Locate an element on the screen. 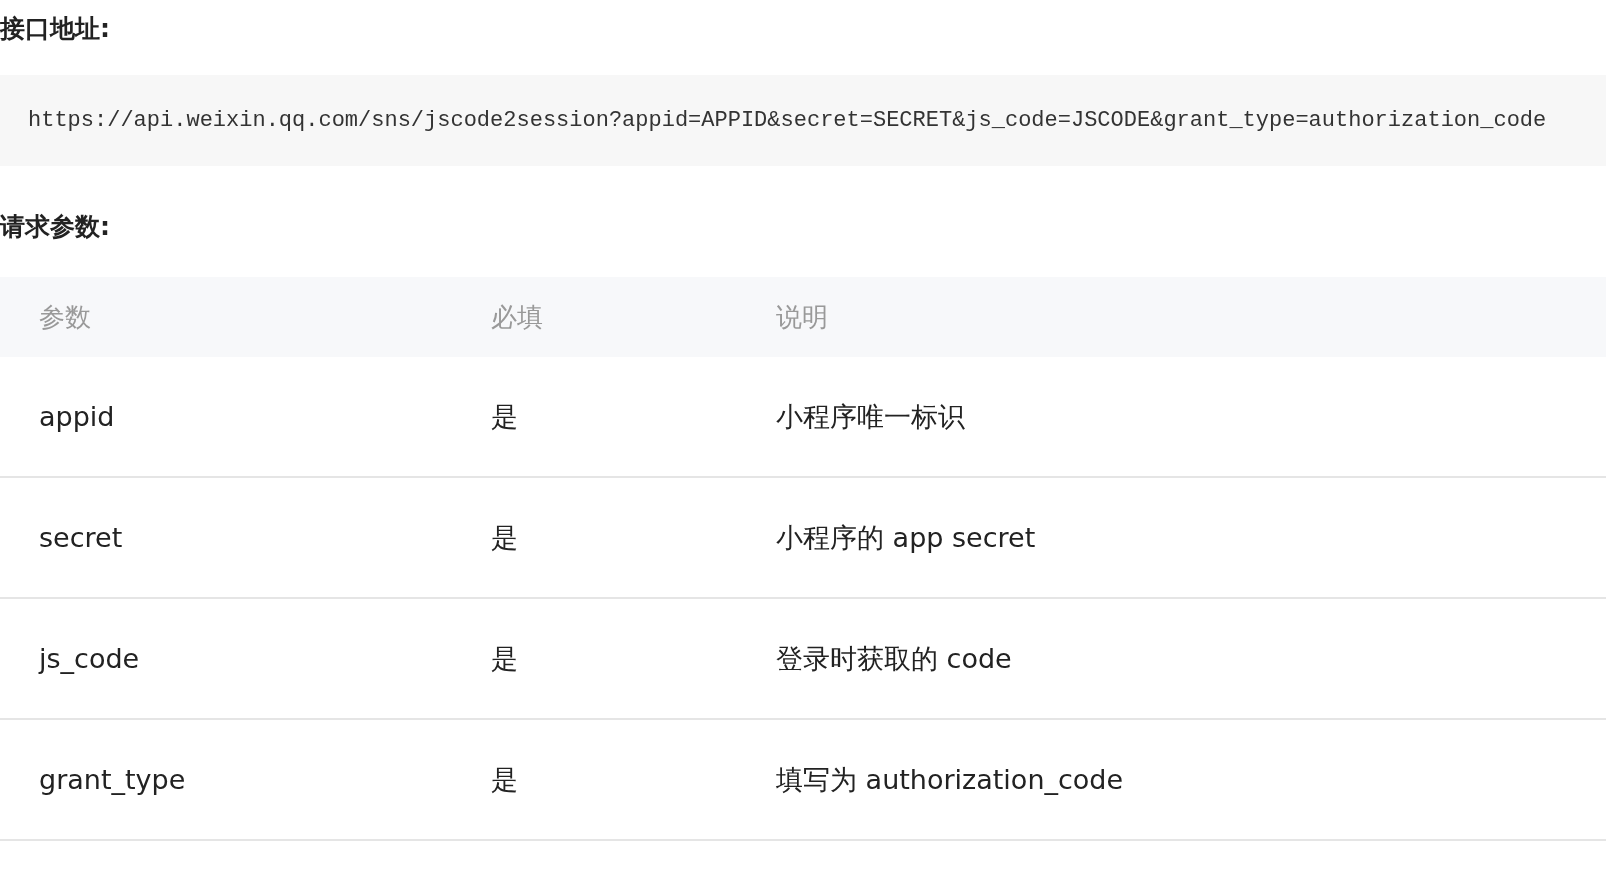 Image resolution: width=1618 pixels, height=878 pixels. table-cell: secret is located at coordinates (81, 537).